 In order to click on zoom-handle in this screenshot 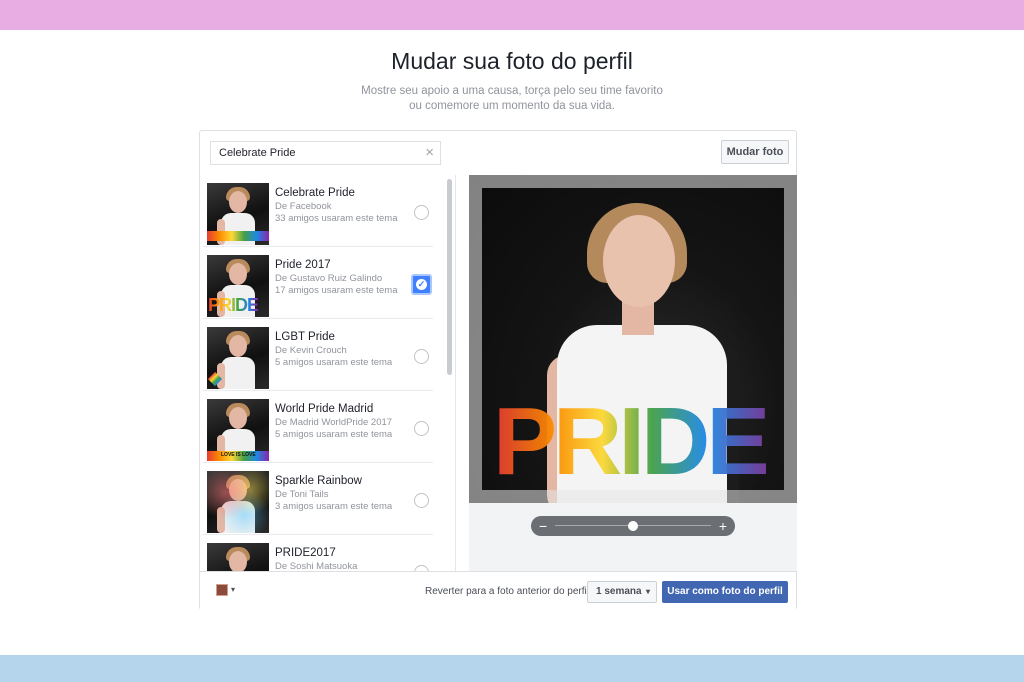, I will do `click(633, 526)`.